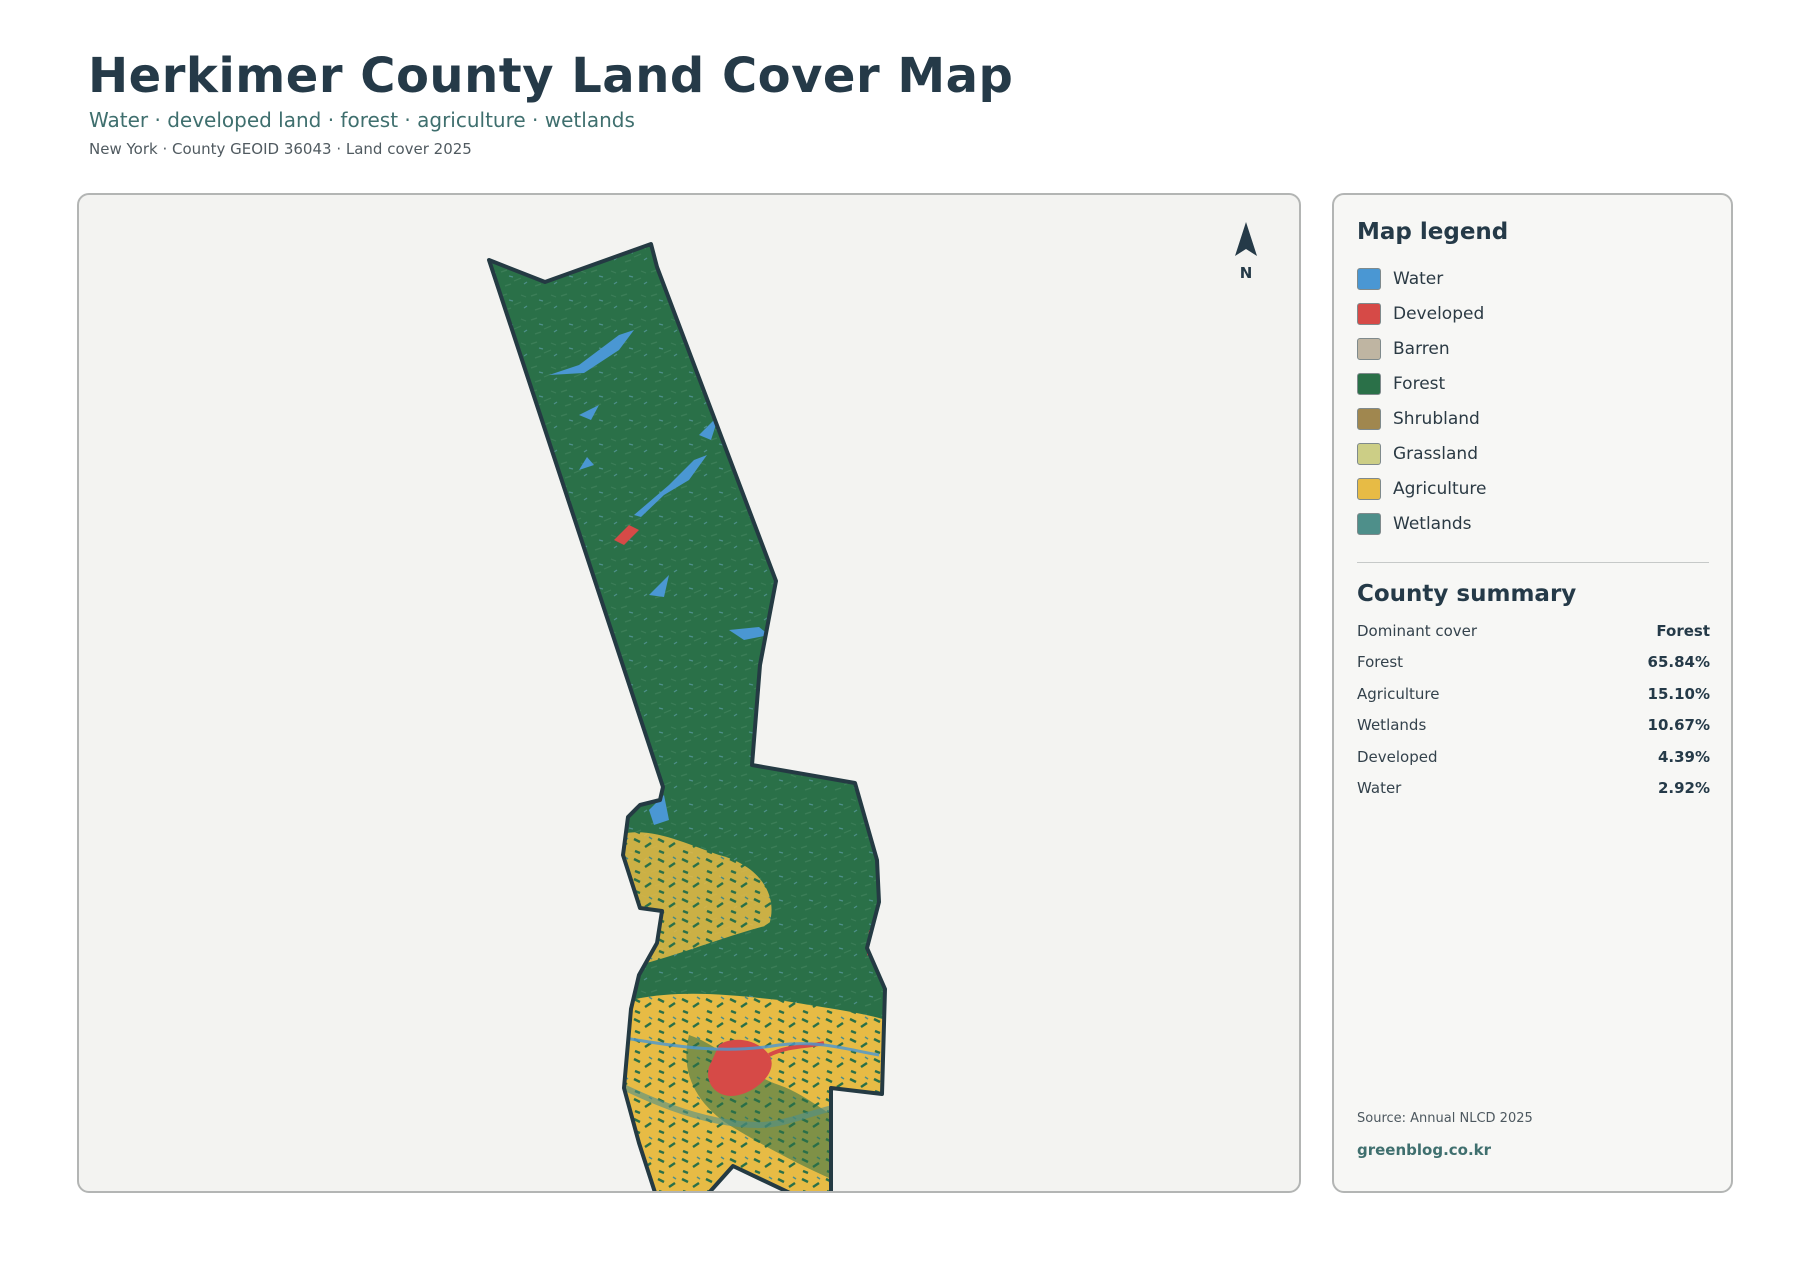 The height and width of the screenshot is (1273, 1800). I want to click on north-label: N, so click(1246, 273).